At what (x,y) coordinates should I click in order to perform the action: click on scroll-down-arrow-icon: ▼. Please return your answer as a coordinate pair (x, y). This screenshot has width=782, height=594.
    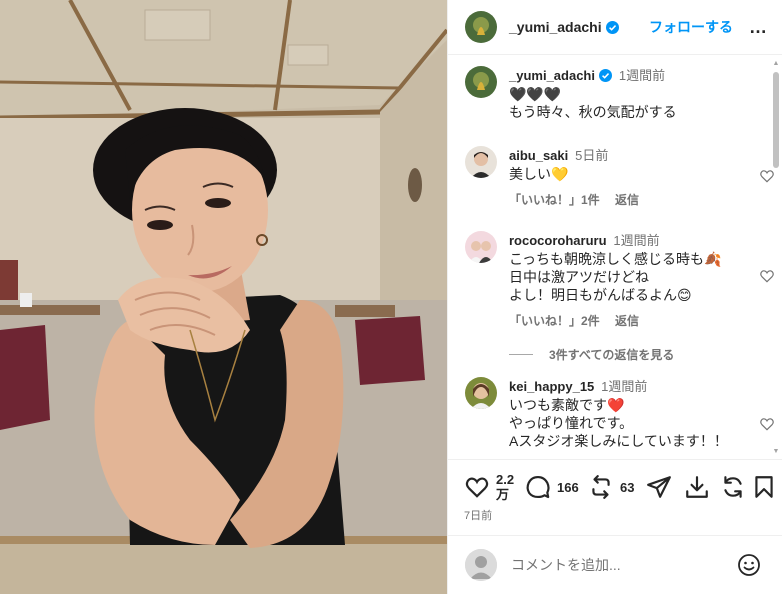
    Looking at the image, I should click on (776, 452).